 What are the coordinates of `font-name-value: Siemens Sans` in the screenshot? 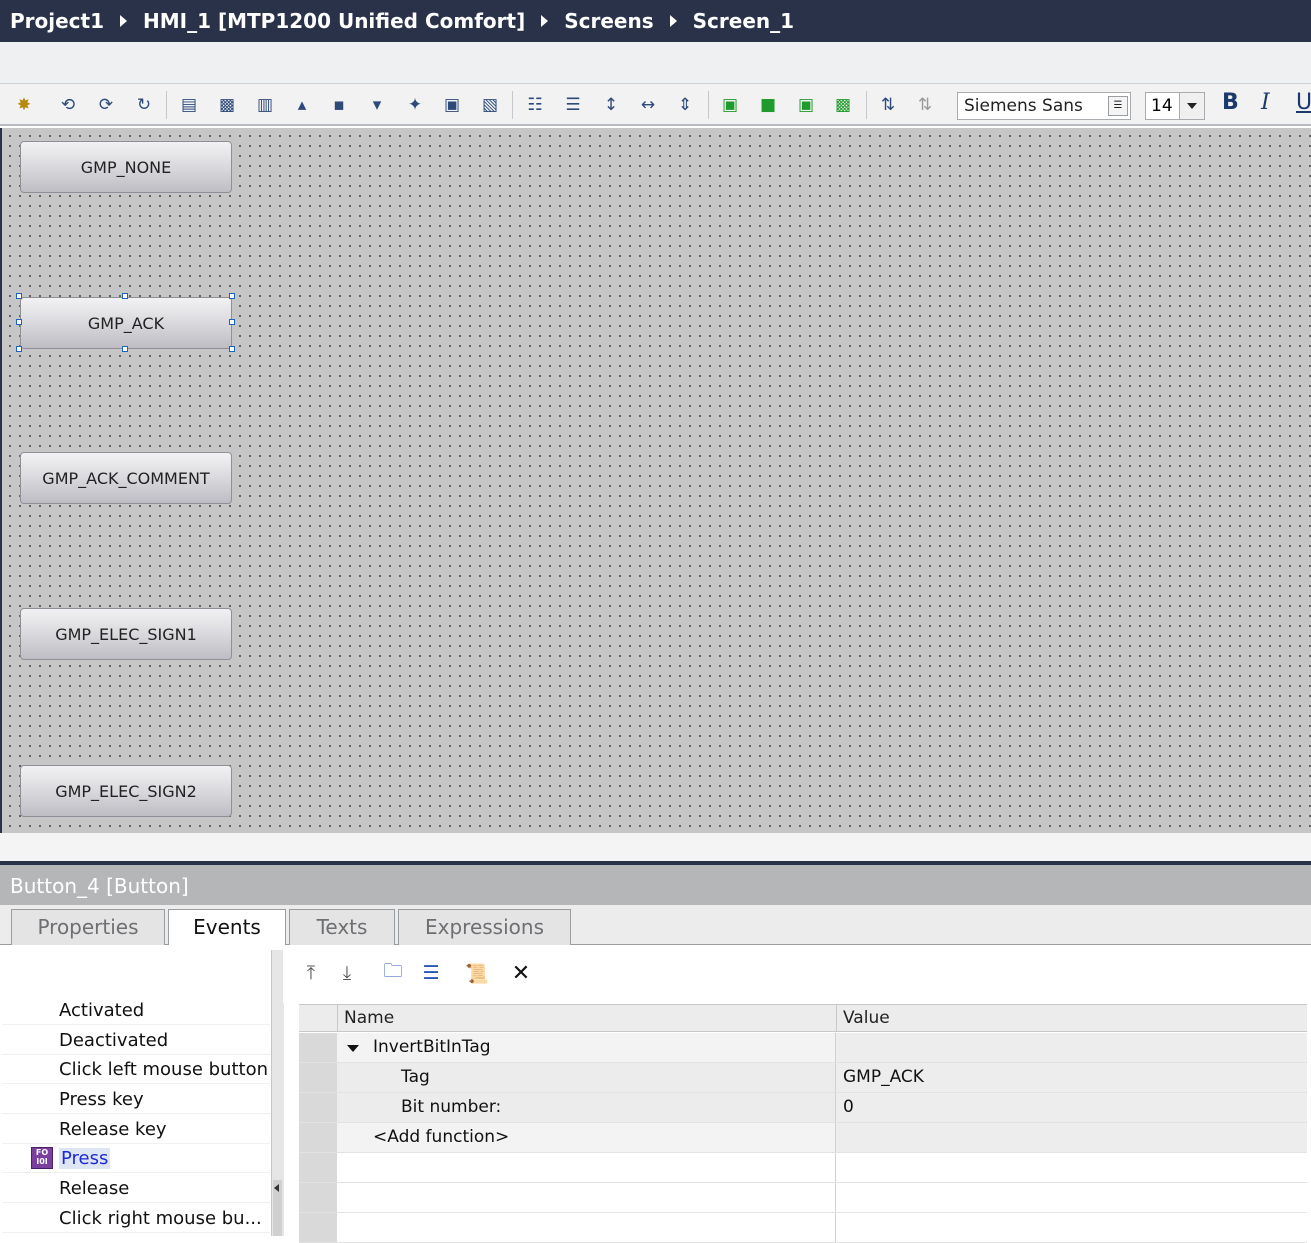 It's located at (1023, 106).